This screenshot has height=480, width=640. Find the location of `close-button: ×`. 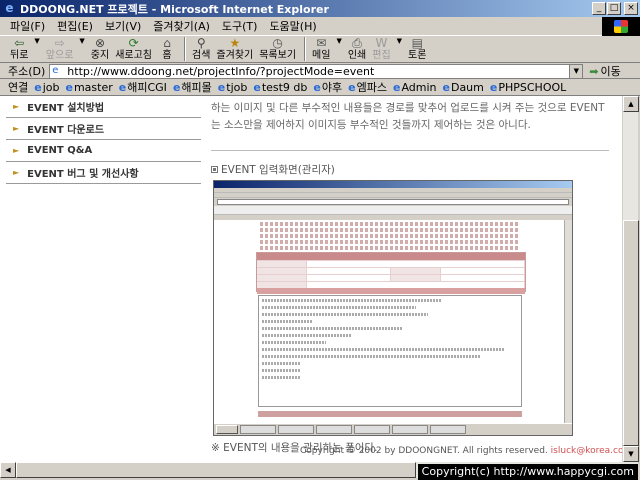

close-button: × is located at coordinates (631, 8).